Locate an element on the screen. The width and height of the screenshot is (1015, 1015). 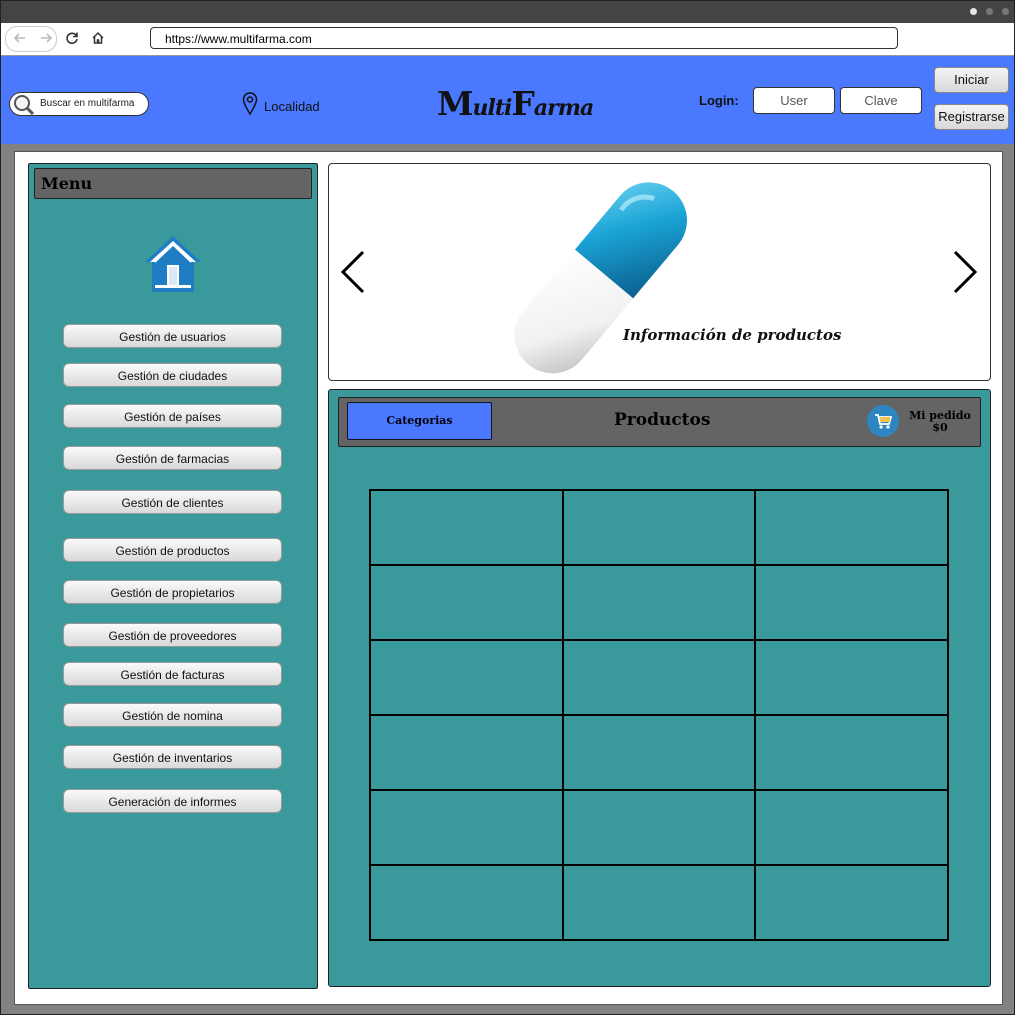
search-placeholder: Buscar en multifarma is located at coordinates (87, 103).